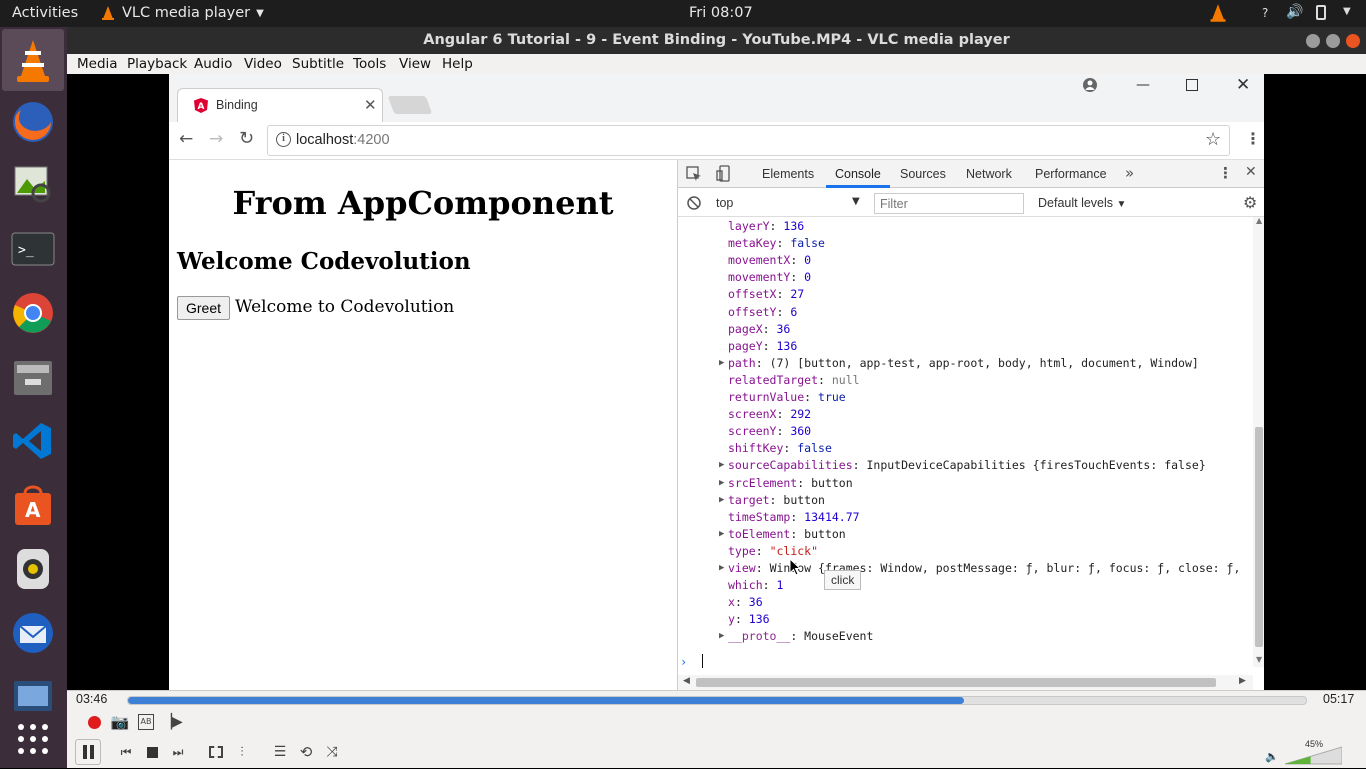 This screenshot has width=1366, height=769. Describe the element at coordinates (1321, 12) in the screenshot. I see `battery-icon` at that location.